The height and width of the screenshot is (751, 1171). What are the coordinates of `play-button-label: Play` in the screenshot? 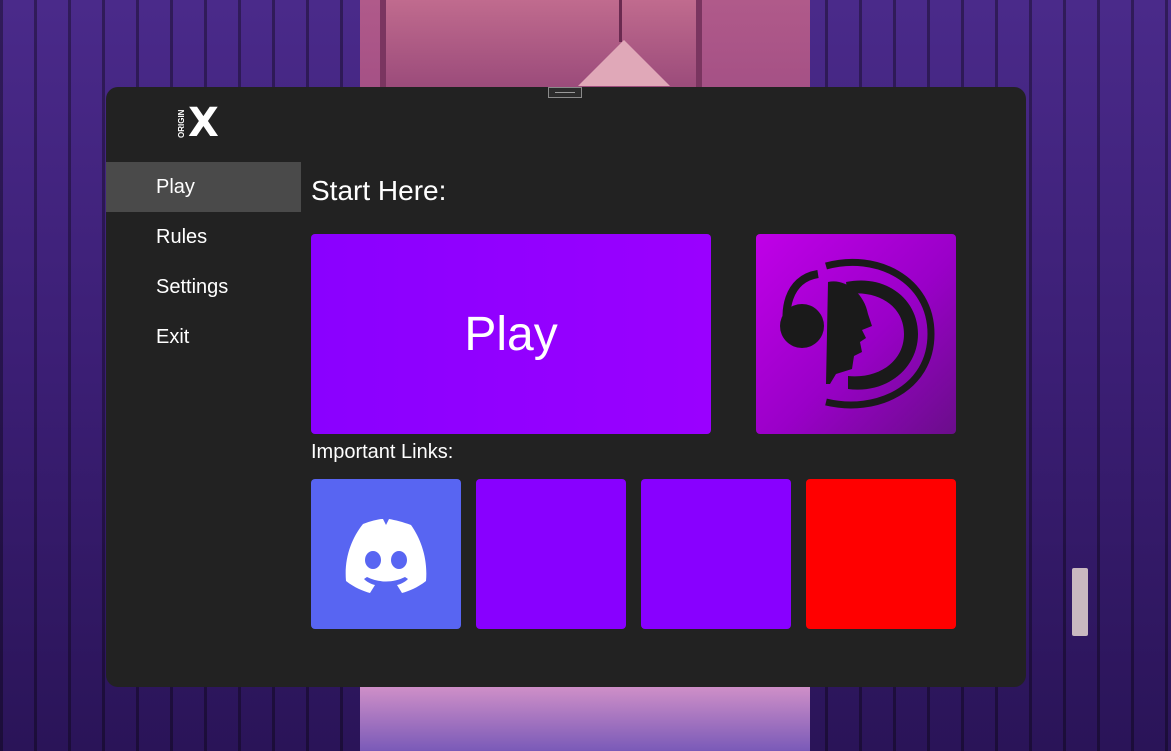 It's located at (511, 334).